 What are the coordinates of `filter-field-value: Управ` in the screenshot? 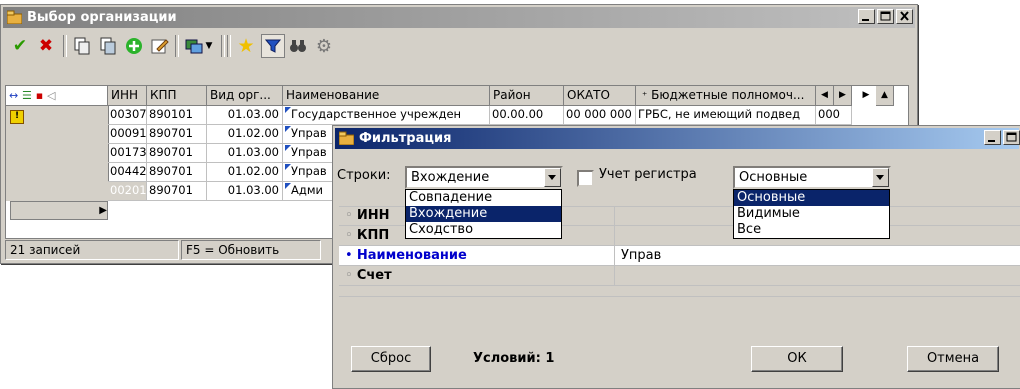 It's located at (639, 255).